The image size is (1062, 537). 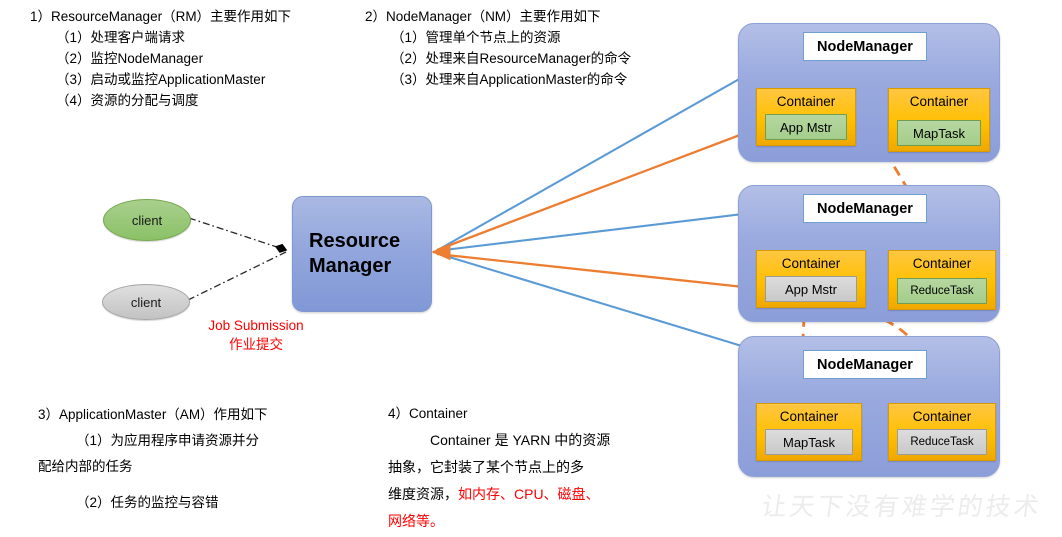 I want to click on nodemanager-label-2: NodeManager, so click(x=865, y=208).